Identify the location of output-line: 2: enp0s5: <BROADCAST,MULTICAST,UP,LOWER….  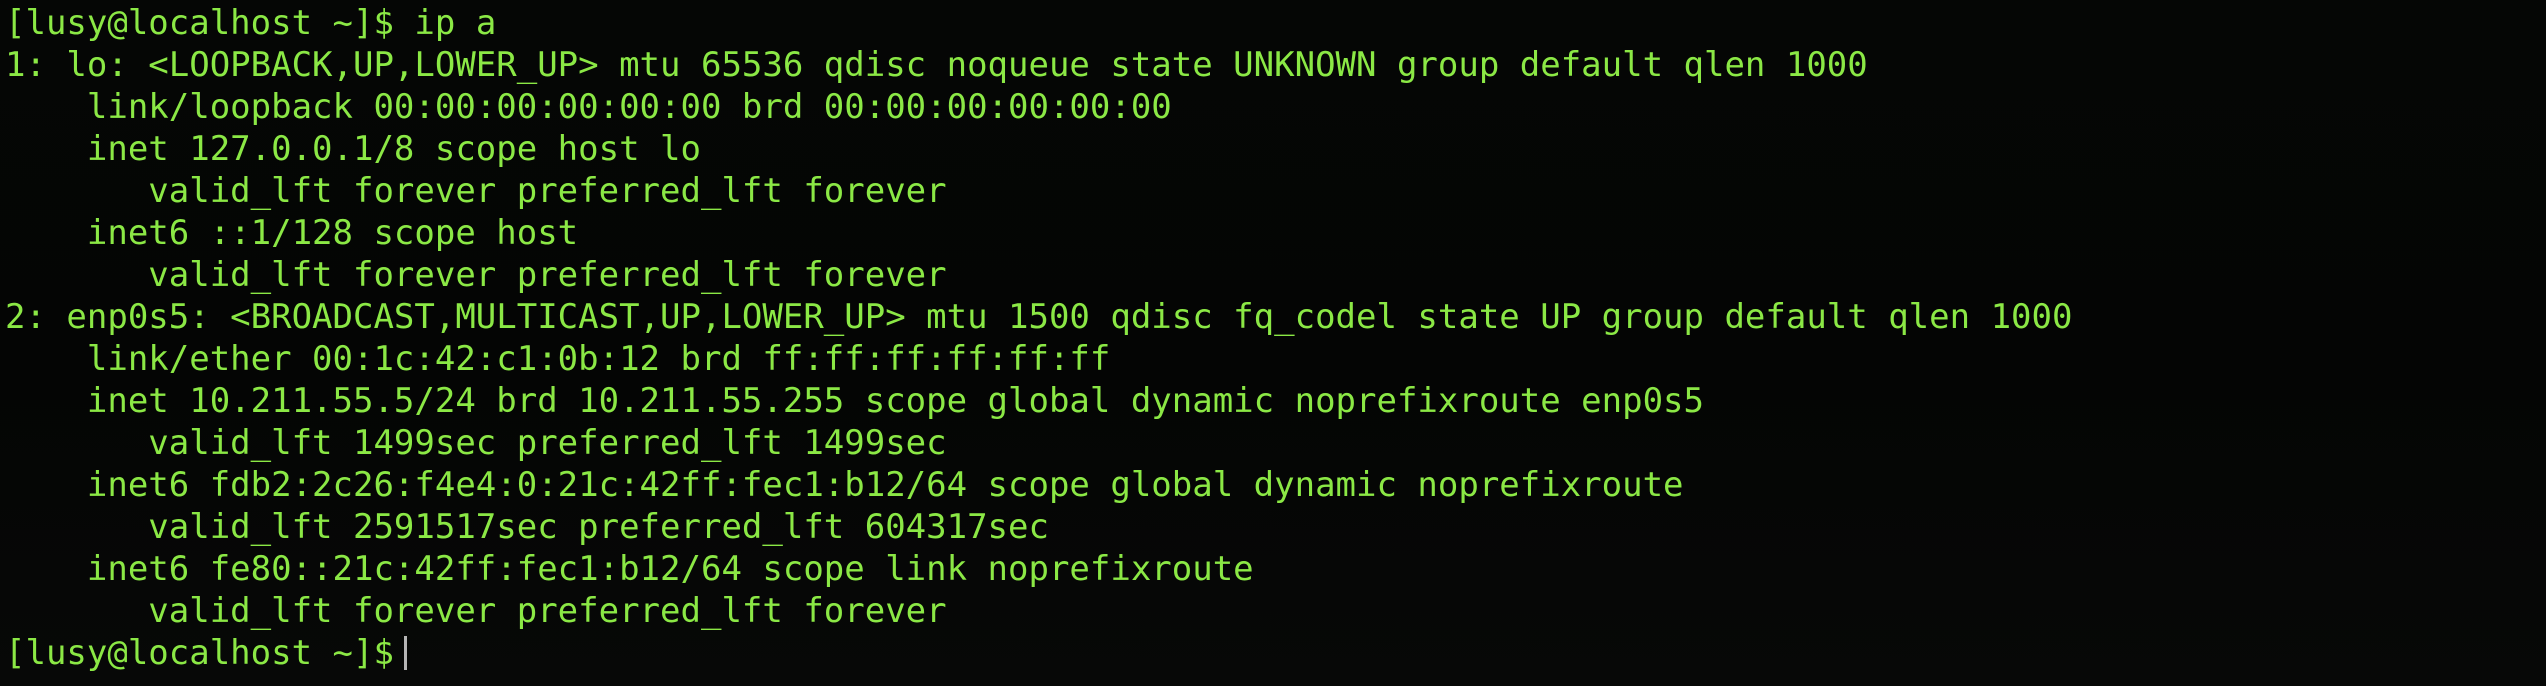
(1039, 317).